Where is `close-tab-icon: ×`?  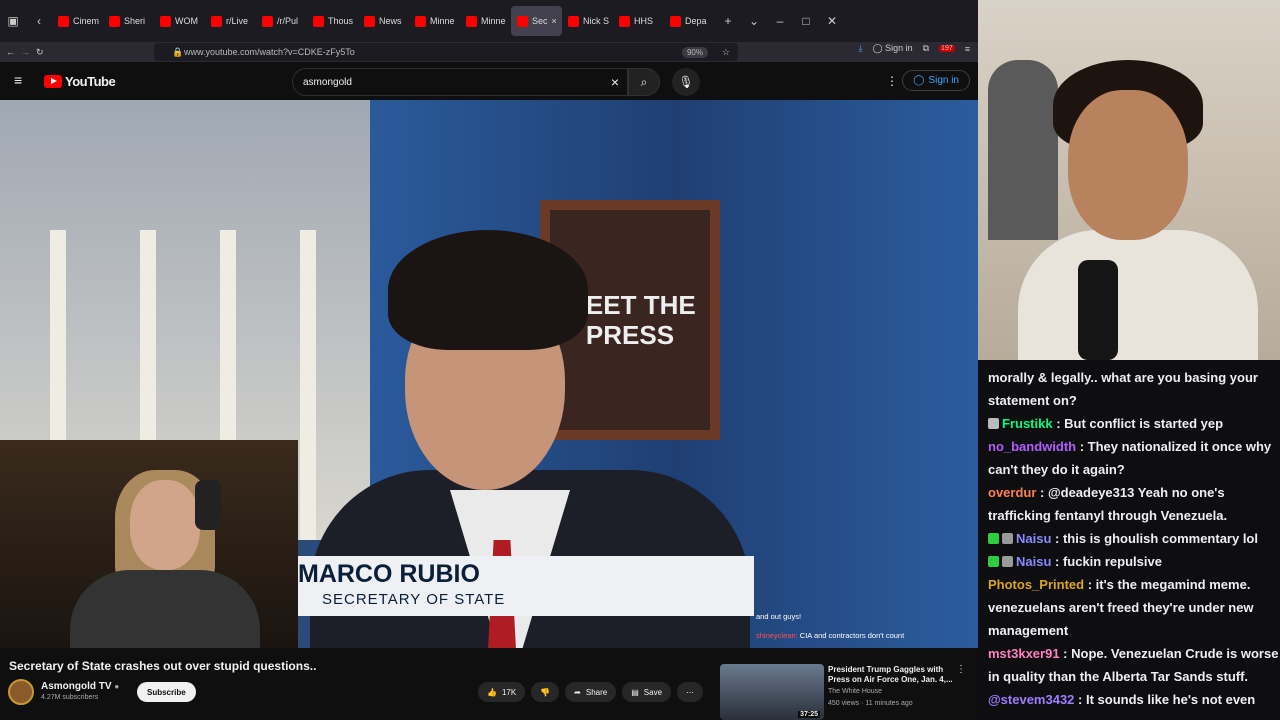 close-tab-icon: × is located at coordinates (554, 21).